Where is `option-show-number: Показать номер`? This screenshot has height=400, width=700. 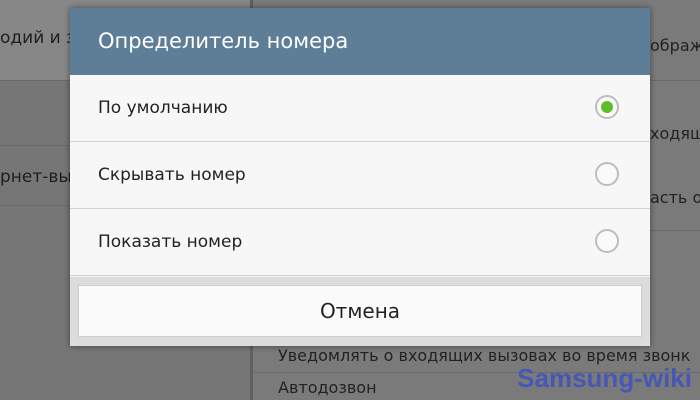 option-show-number: Показать номер is located at coordinates (360, 242).